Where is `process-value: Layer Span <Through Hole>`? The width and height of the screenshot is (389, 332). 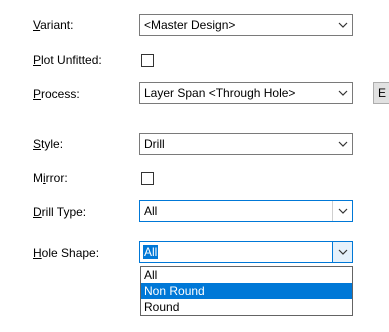 process-value: Layer Span <Through Hole> is located at coordinates (220, 93).